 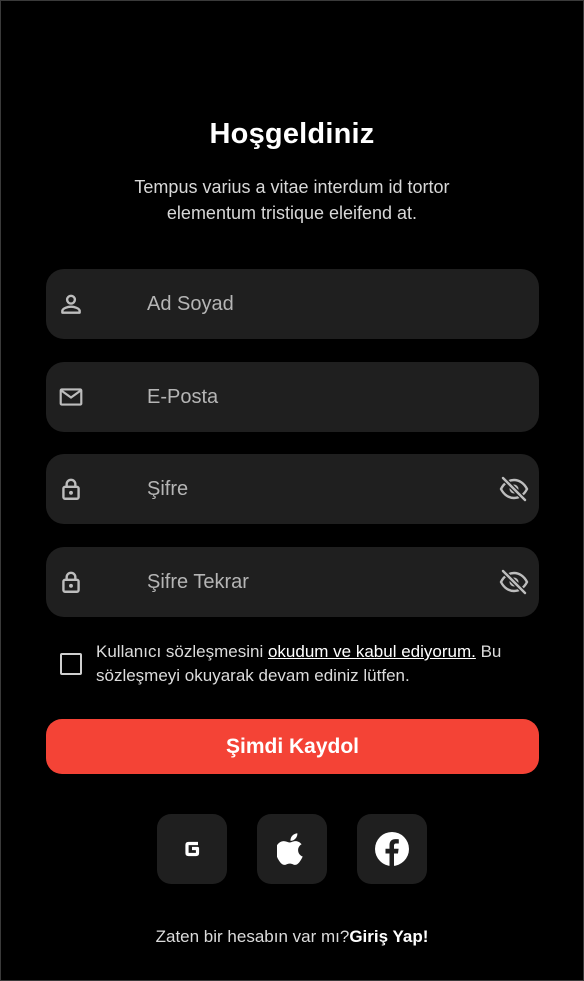 I want to click on google-icon, so click(x=192, y=849).